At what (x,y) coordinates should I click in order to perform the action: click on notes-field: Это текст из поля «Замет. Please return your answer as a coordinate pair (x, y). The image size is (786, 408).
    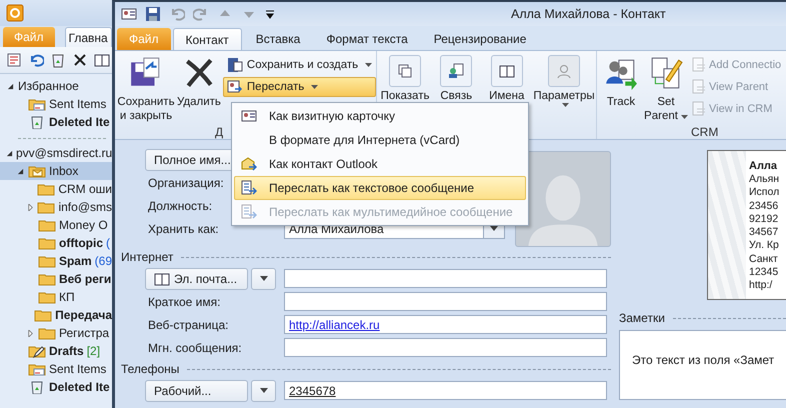
    Looking at the image, I should click on (702, 365).